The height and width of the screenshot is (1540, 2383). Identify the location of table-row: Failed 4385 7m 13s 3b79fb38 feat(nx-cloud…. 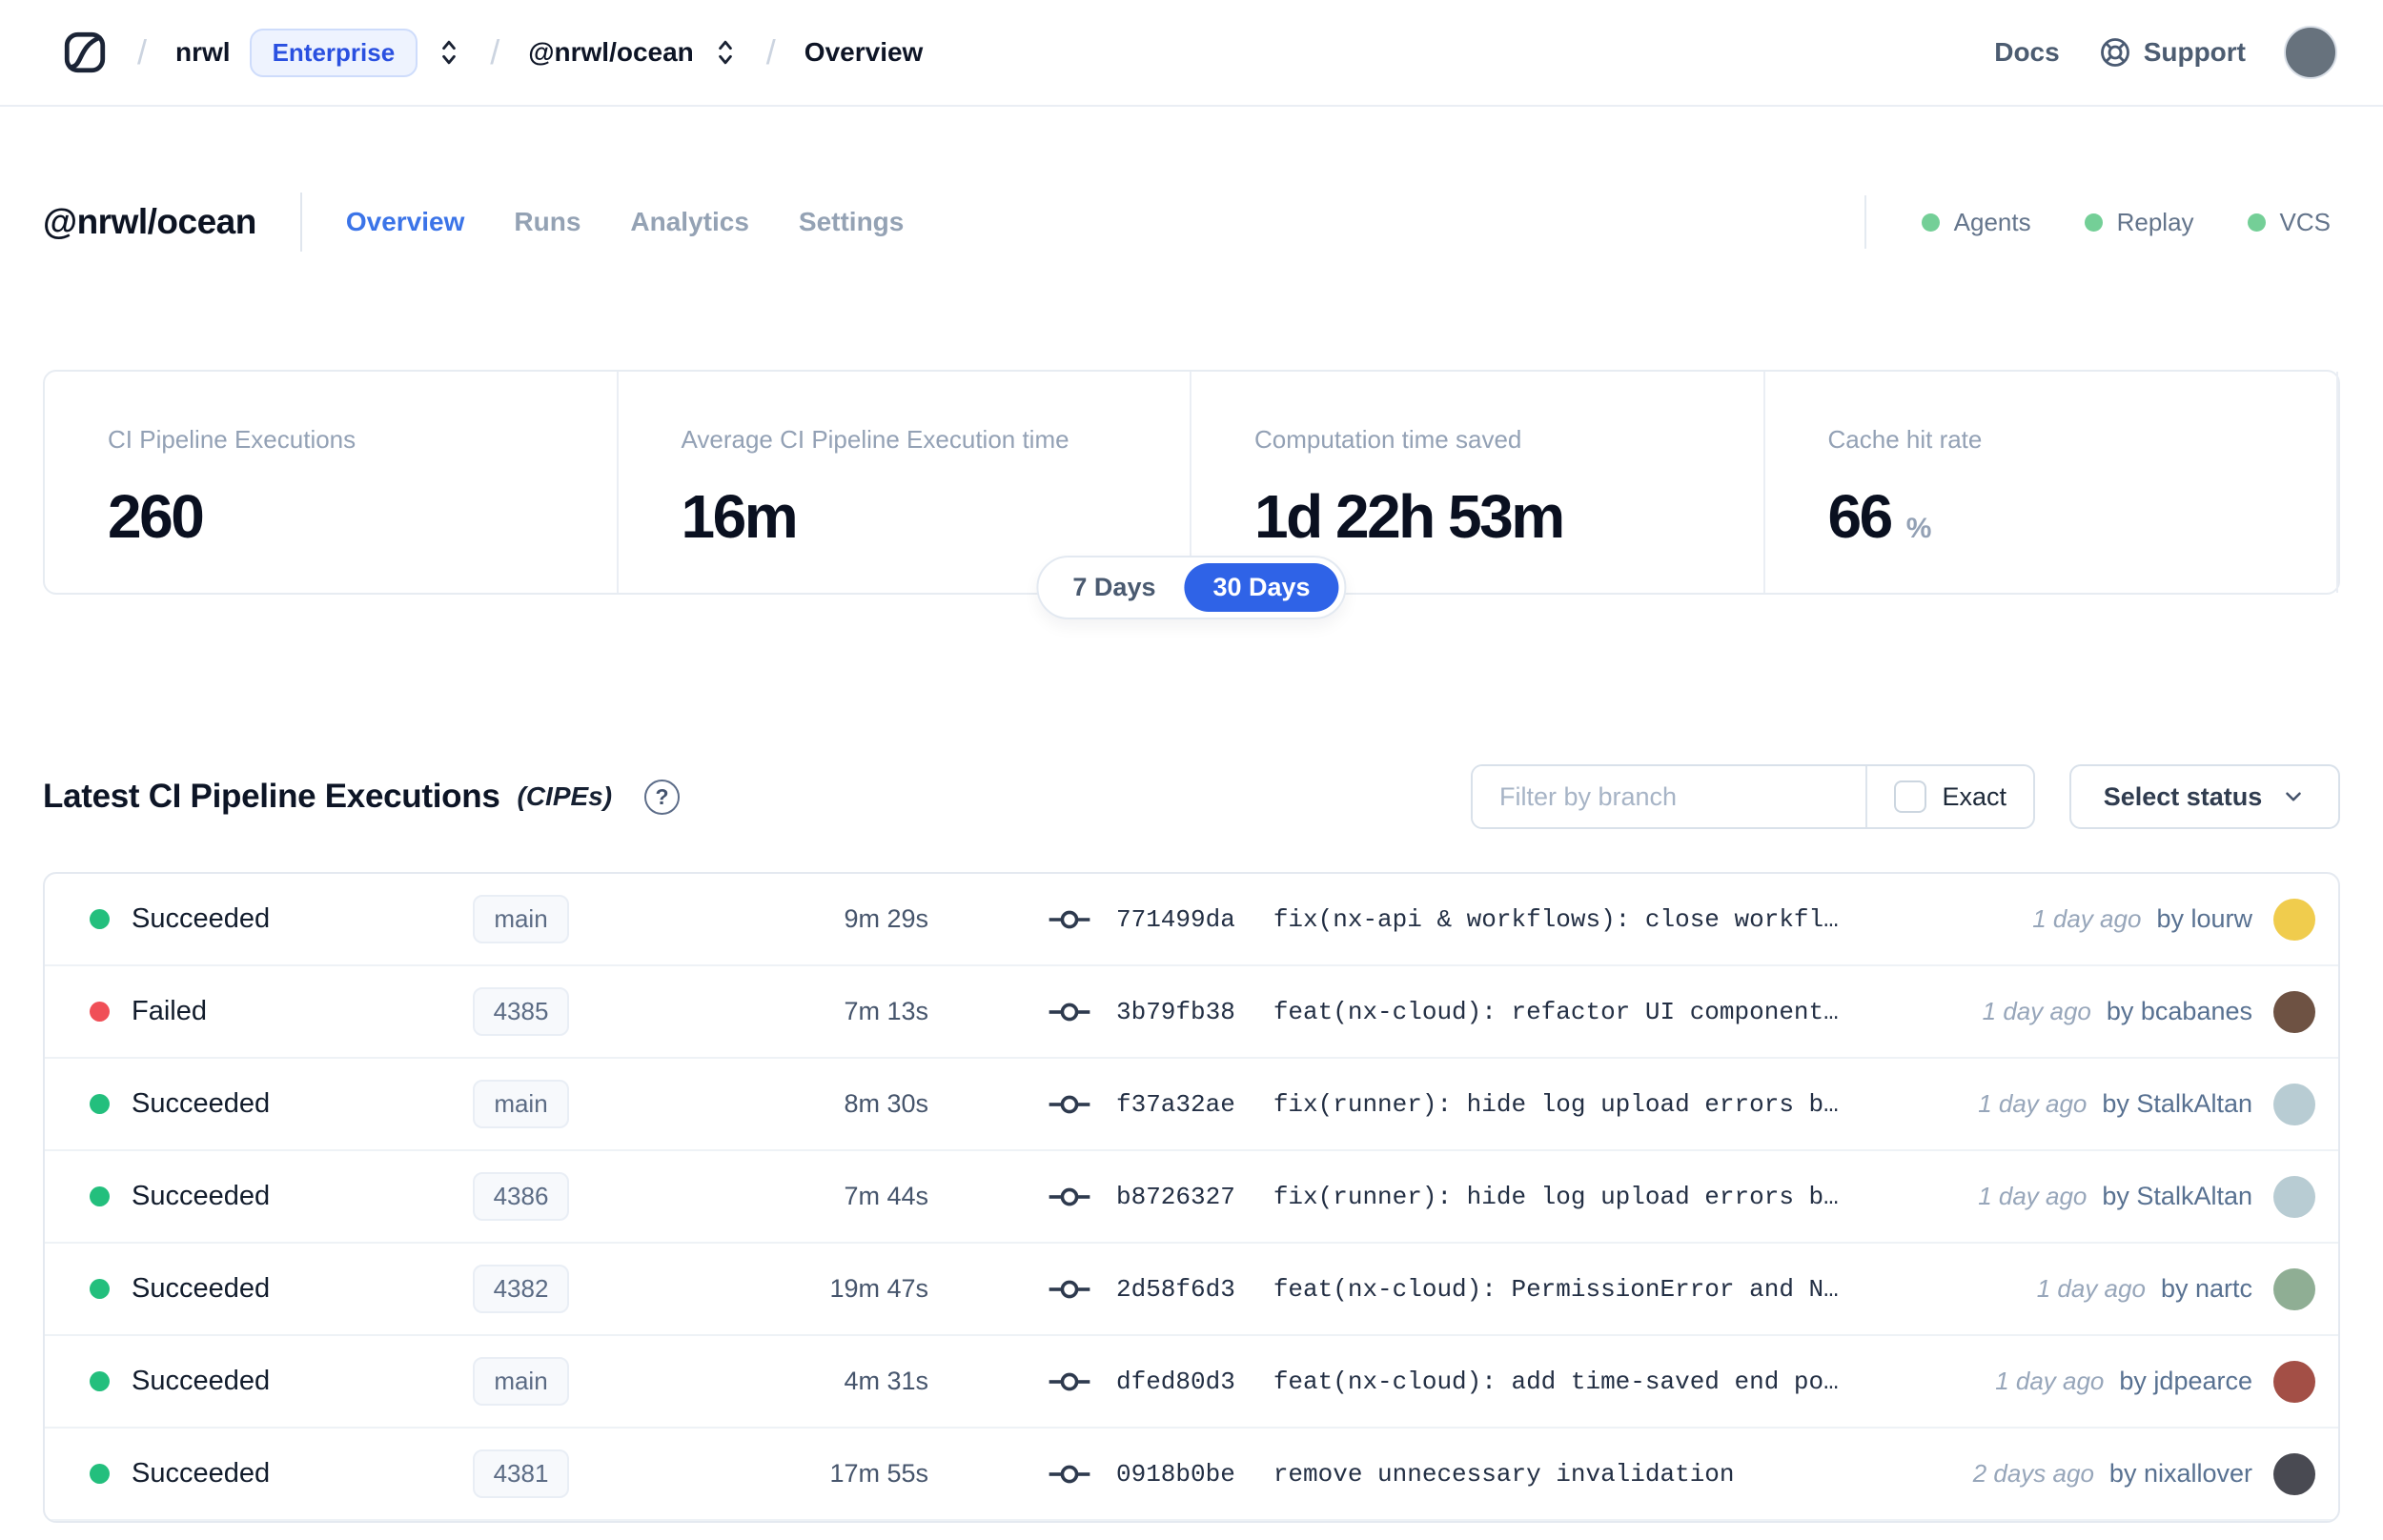
(1191, 1012).